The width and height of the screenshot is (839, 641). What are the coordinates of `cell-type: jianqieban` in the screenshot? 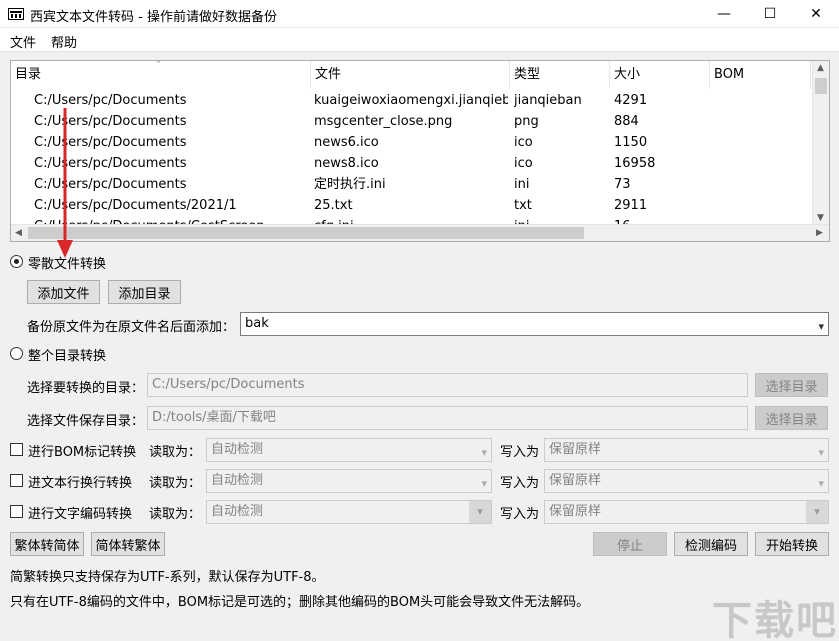 It's located at (548, 100).